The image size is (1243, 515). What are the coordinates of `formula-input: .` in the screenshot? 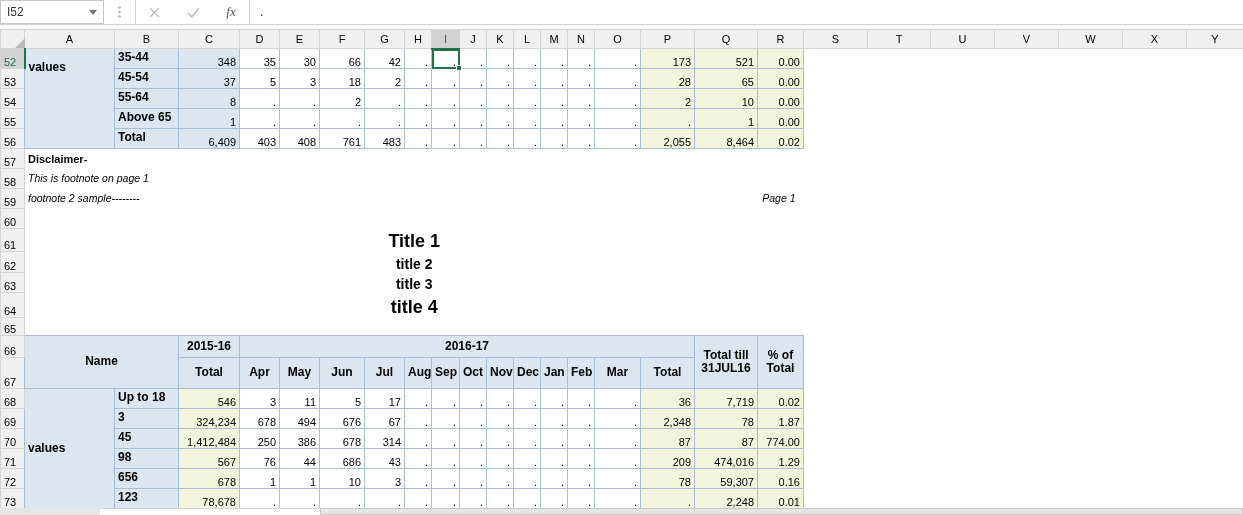 It's located at (746, 12).